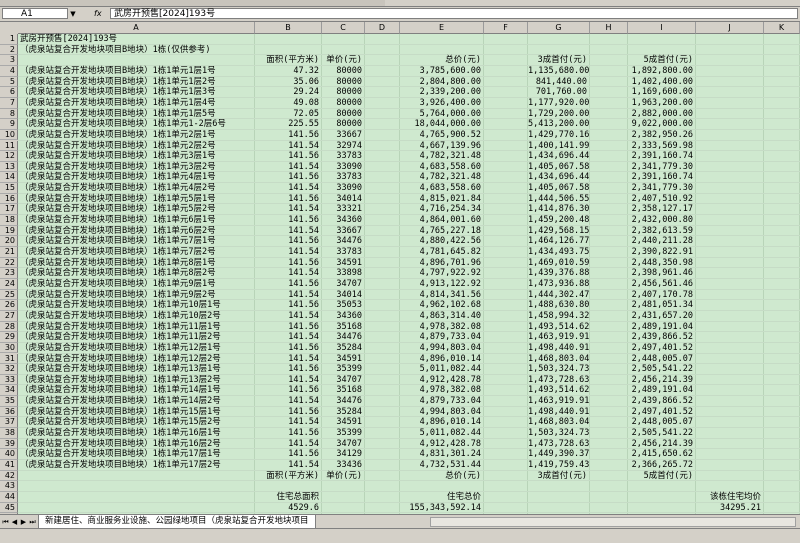 The width and height of the screenshot is (800, 543). Describe the element at coordinates (440, 146) in the screenshot. I see `cell-E11: 4,667,139.96` at that location.